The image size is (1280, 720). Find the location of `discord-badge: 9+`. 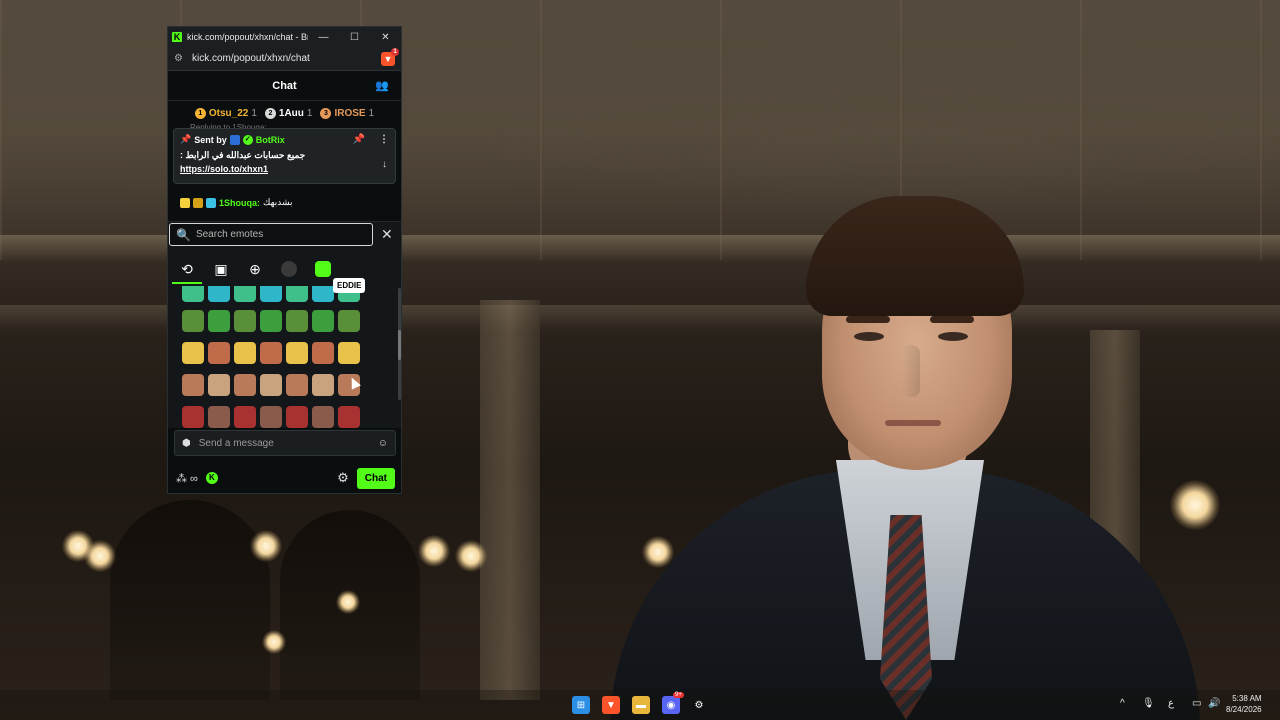

discord-badge: 9+ is located at coordinates (678, 695).